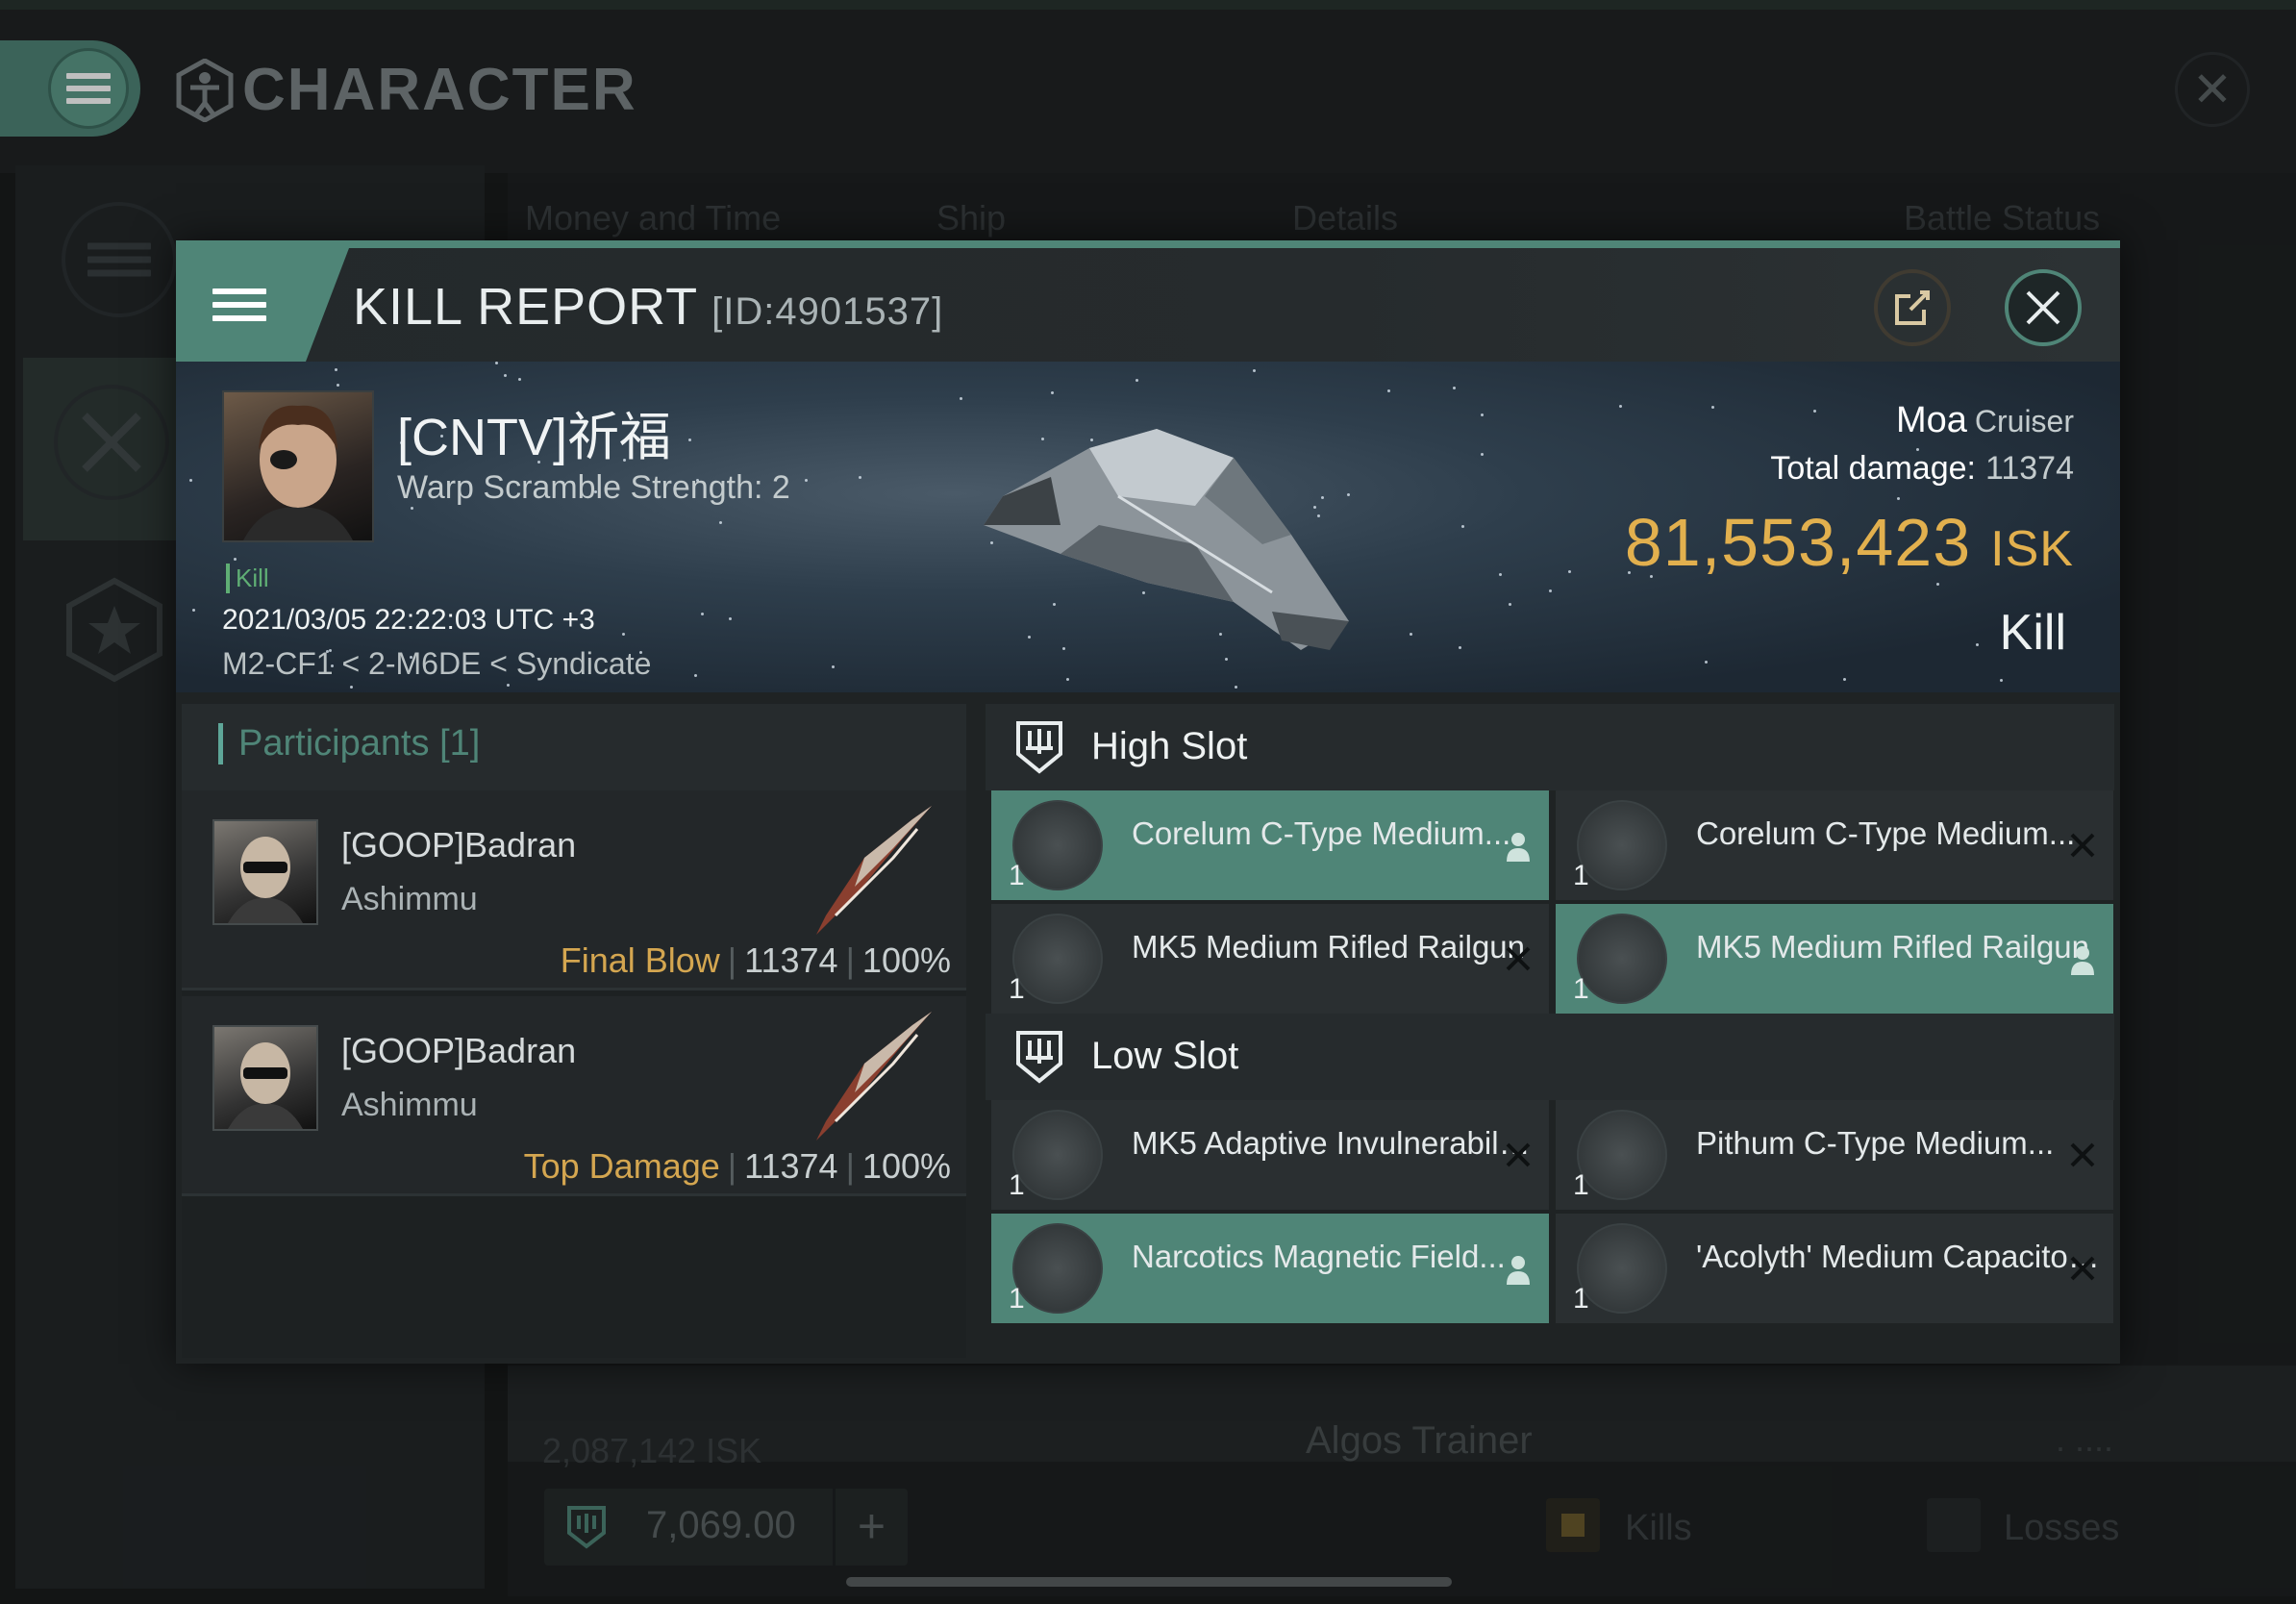 Image resolution: width=2296 pixels, height=1604 pixels. I want to click on isk-value: 81,553,423 ISK, so click(1849, 542).